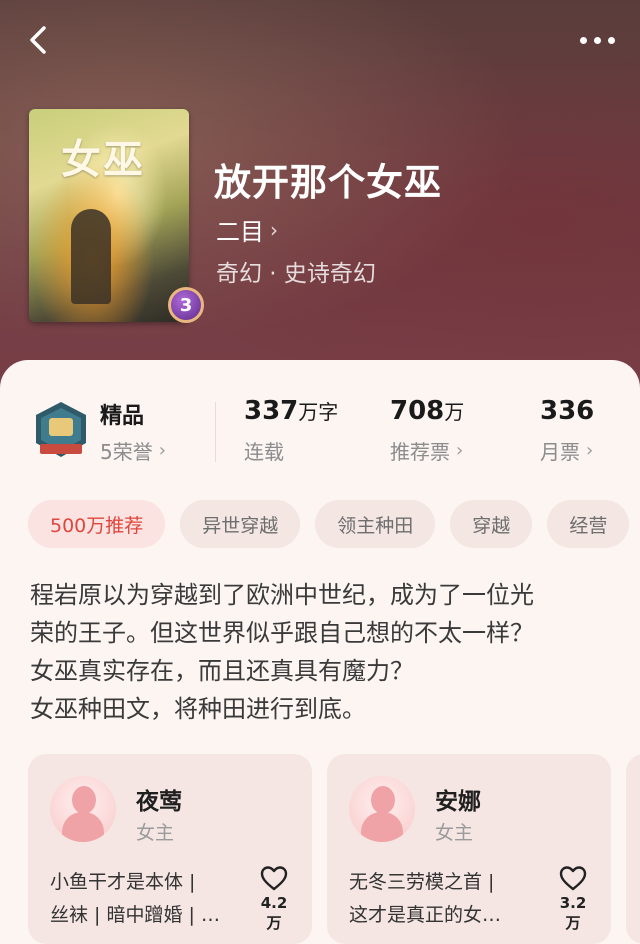 The width and height of the screenshot is (640, 944). Describe the element at coordinates (296, 274) in the screenshot. I see `book-genre: 奇幻 · 史诗奇幻` at that location.